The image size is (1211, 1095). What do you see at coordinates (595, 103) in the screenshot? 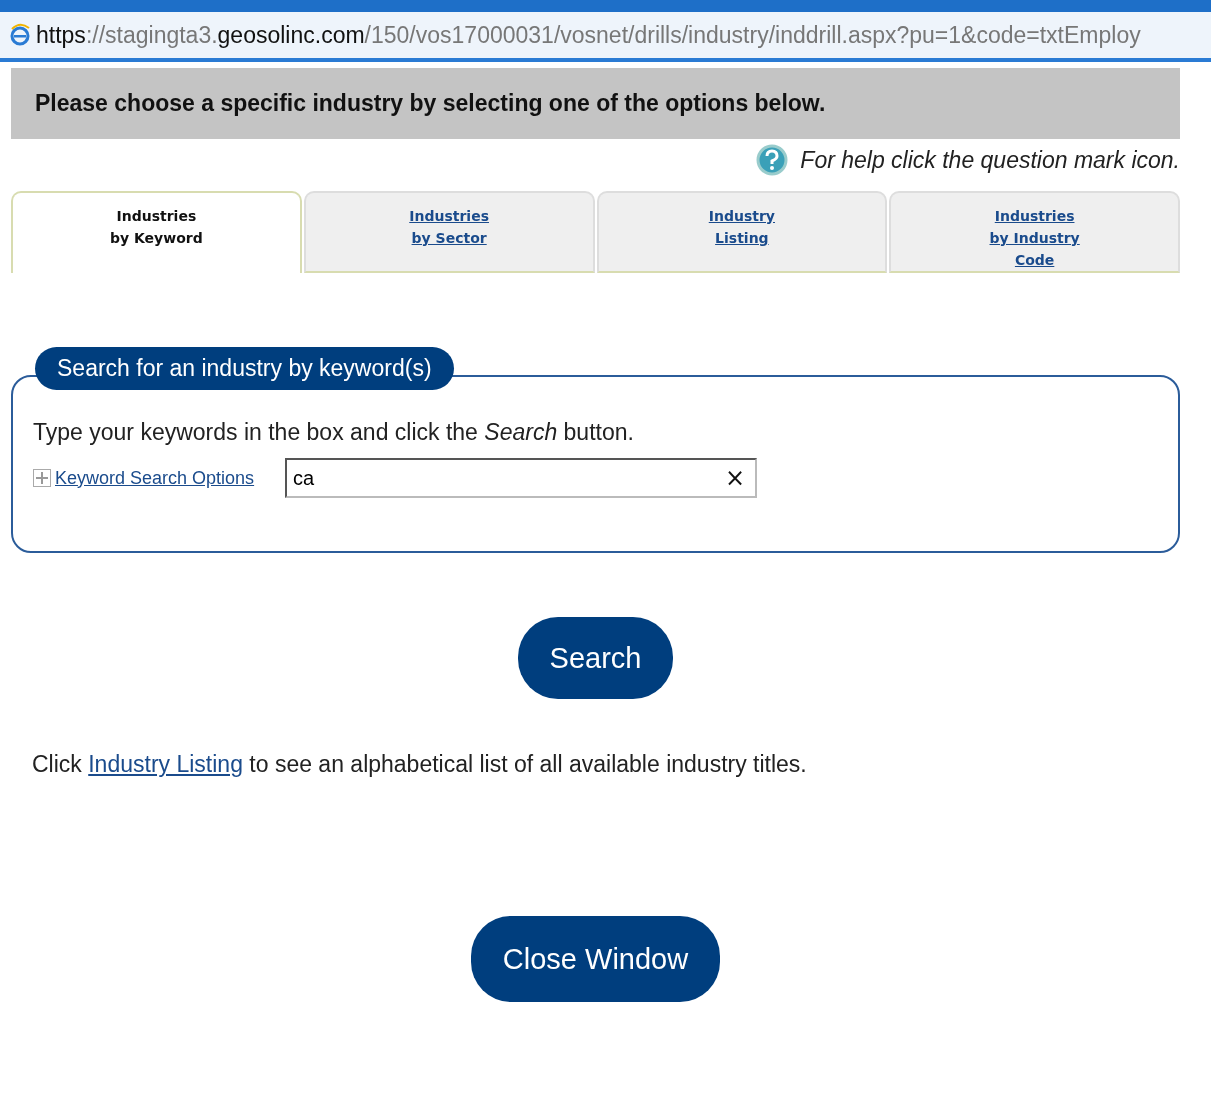
I see `page-heading: Please choose a specific industry by selecting one of the options below.` at bounding box center [595, 103].